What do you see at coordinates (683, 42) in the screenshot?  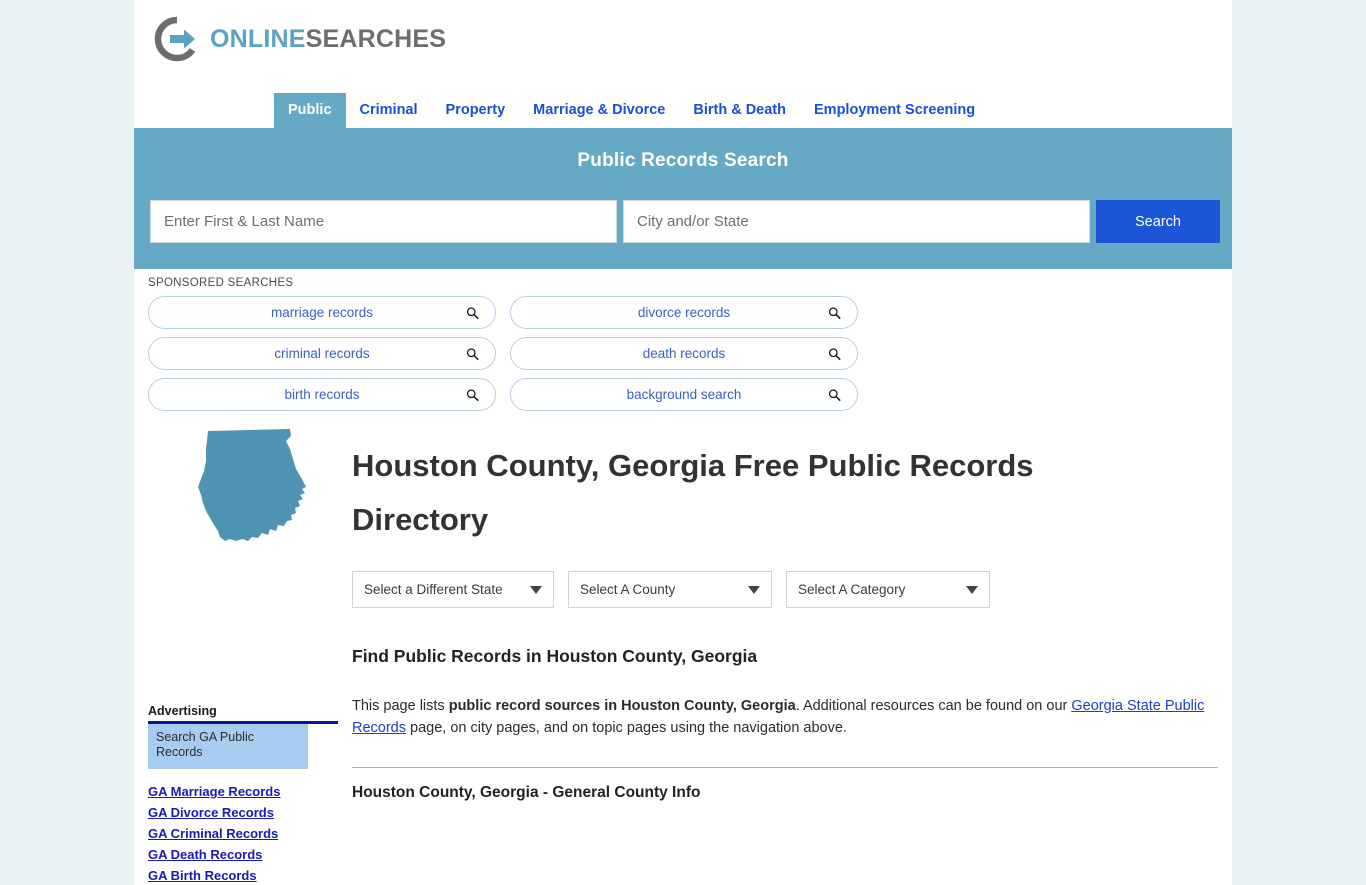 I see `site-header: ONLINESEARCHES` at bounding box center [683, 42].